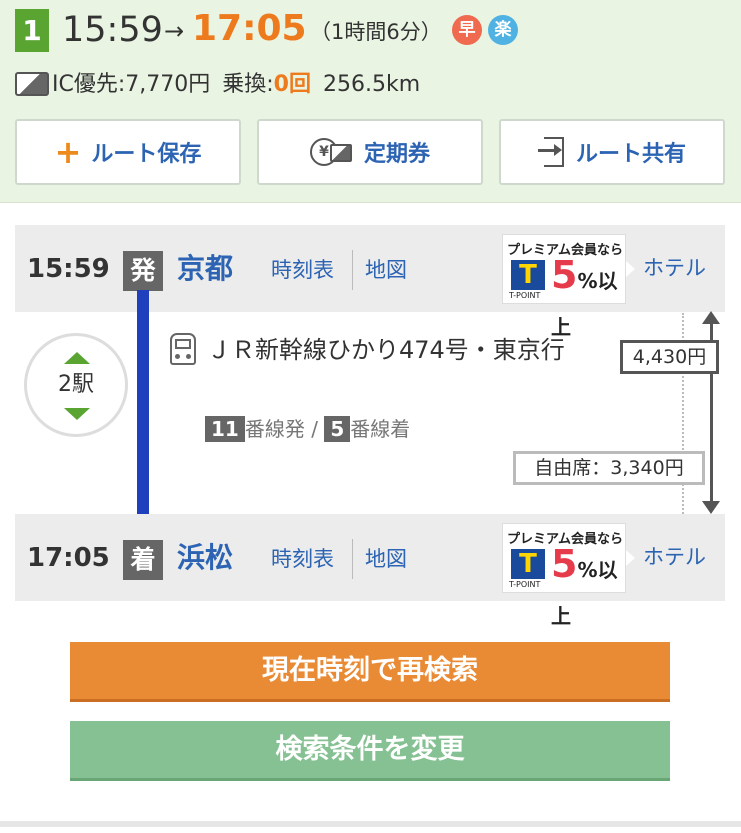 Image resolution: width=741 pixels, height=833 pixels. Describe the element at coordinates (467, 30) in the screenshot. I see `fast-badge: 早` at that location.